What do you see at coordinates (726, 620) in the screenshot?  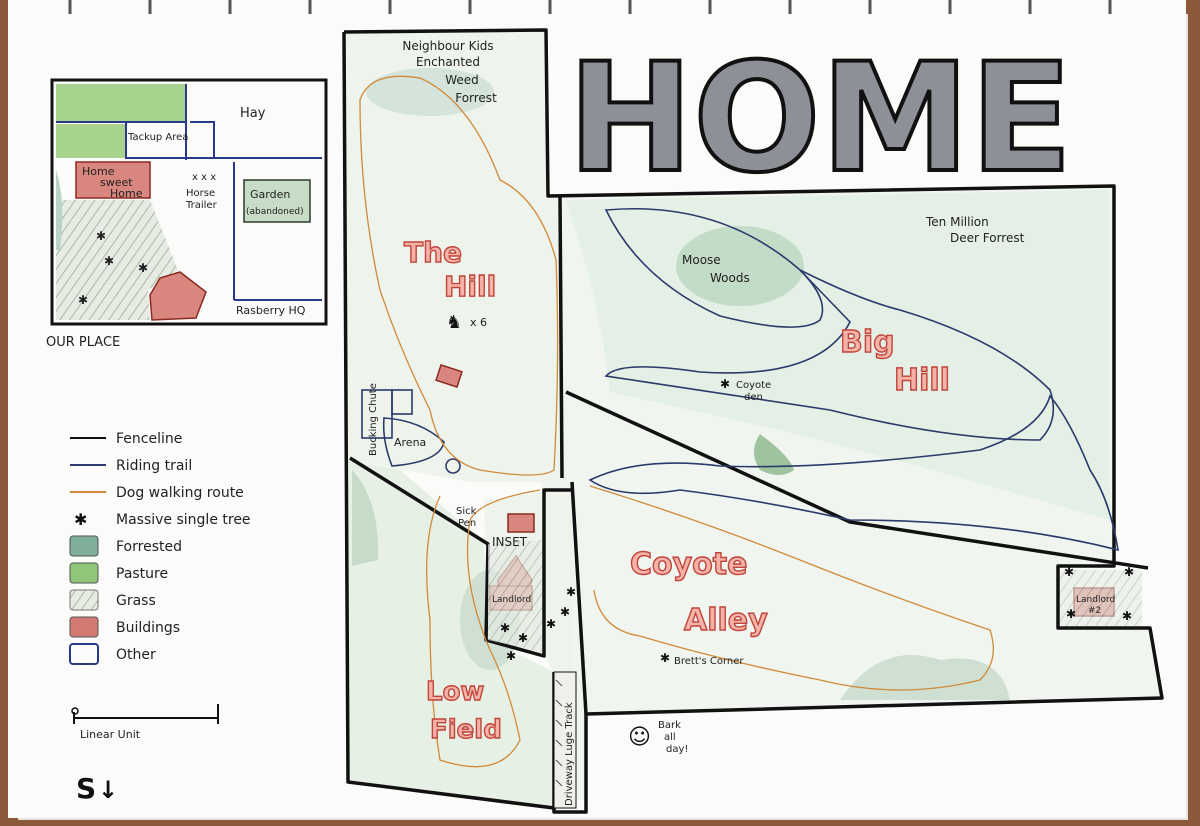 I see `coyote-alley-label-2: Alley` at bounding box center [726, 620].